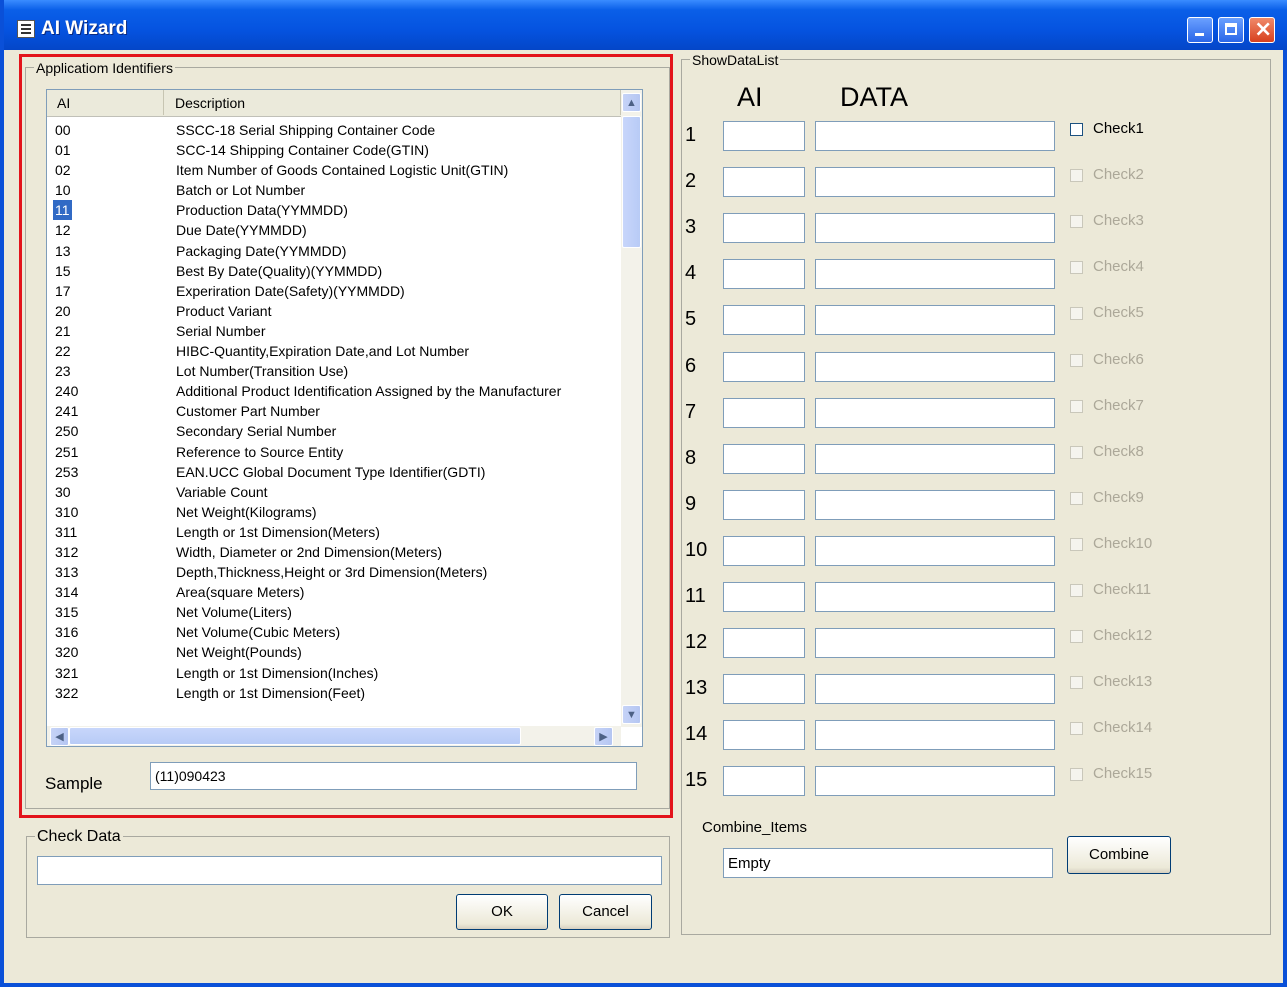 This screenshot has width=1287, height=987. What do you see at coordinates (1118, 267) in the screenshot?
I see `checkbox-label-4: Check4` at bounding box center [1118, 267].